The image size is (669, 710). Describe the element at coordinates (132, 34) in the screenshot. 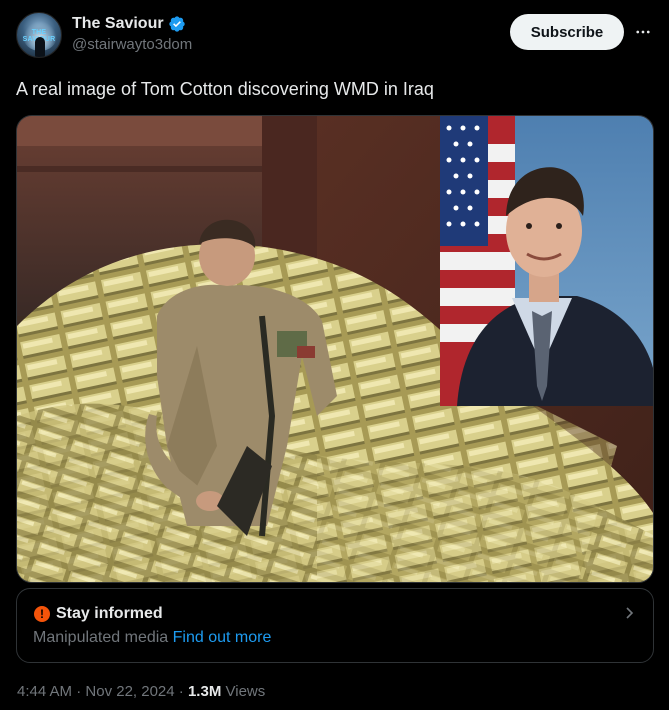

I see `author-names: The Saviour @stairwayto3dom` at that location.